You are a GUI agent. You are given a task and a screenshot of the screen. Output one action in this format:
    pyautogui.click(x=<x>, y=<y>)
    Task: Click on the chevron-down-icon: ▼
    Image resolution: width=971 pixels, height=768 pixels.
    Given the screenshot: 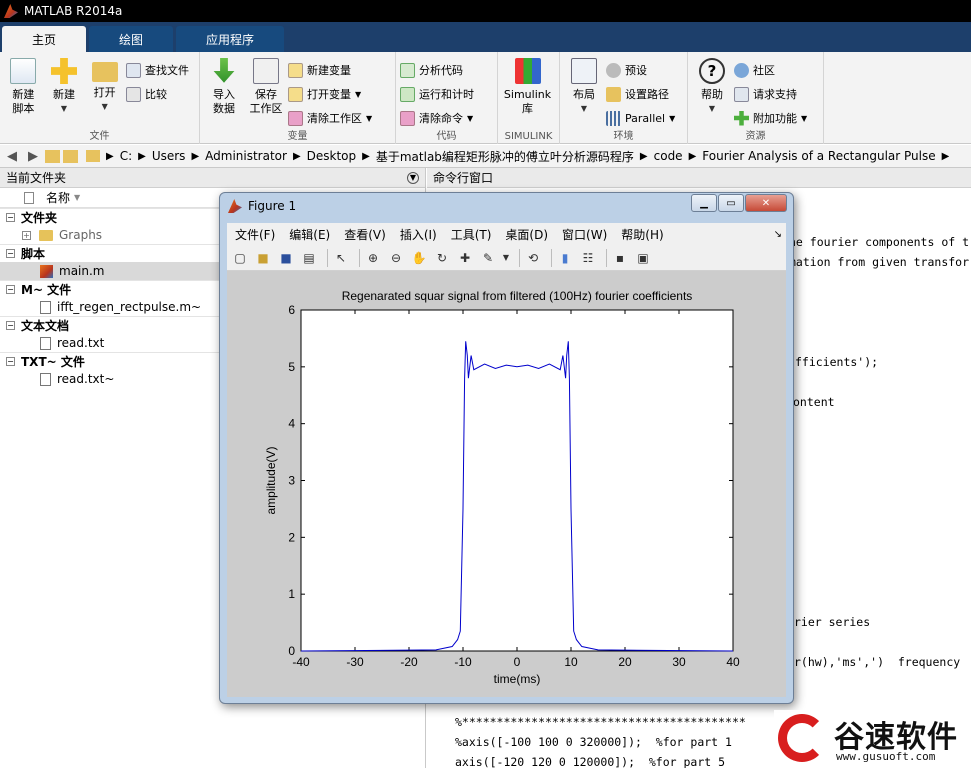 What is the action you would take?
    pyautogui.click(x=506, y=258)
    